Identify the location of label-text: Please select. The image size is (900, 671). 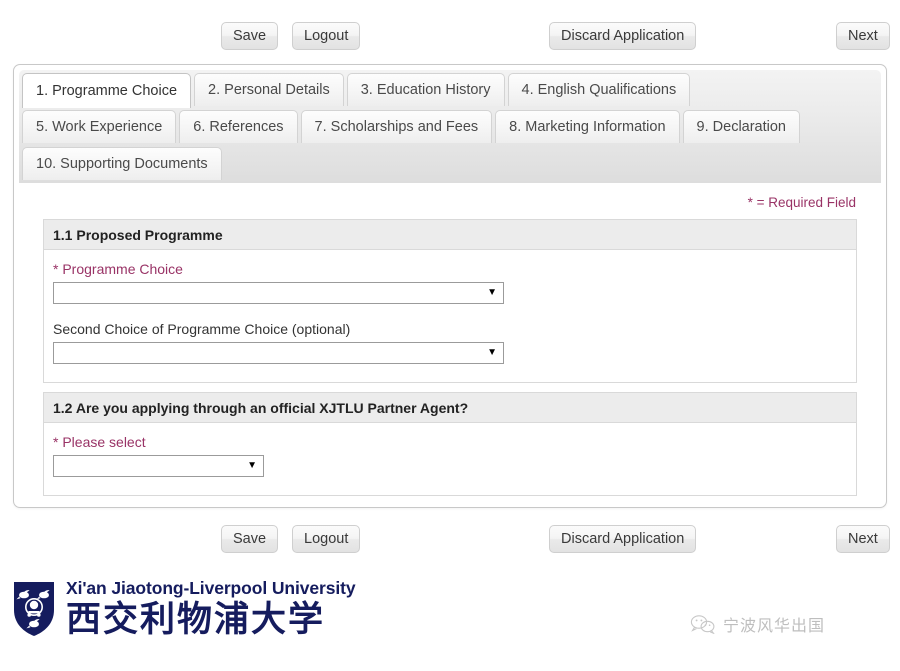
(104, 442).